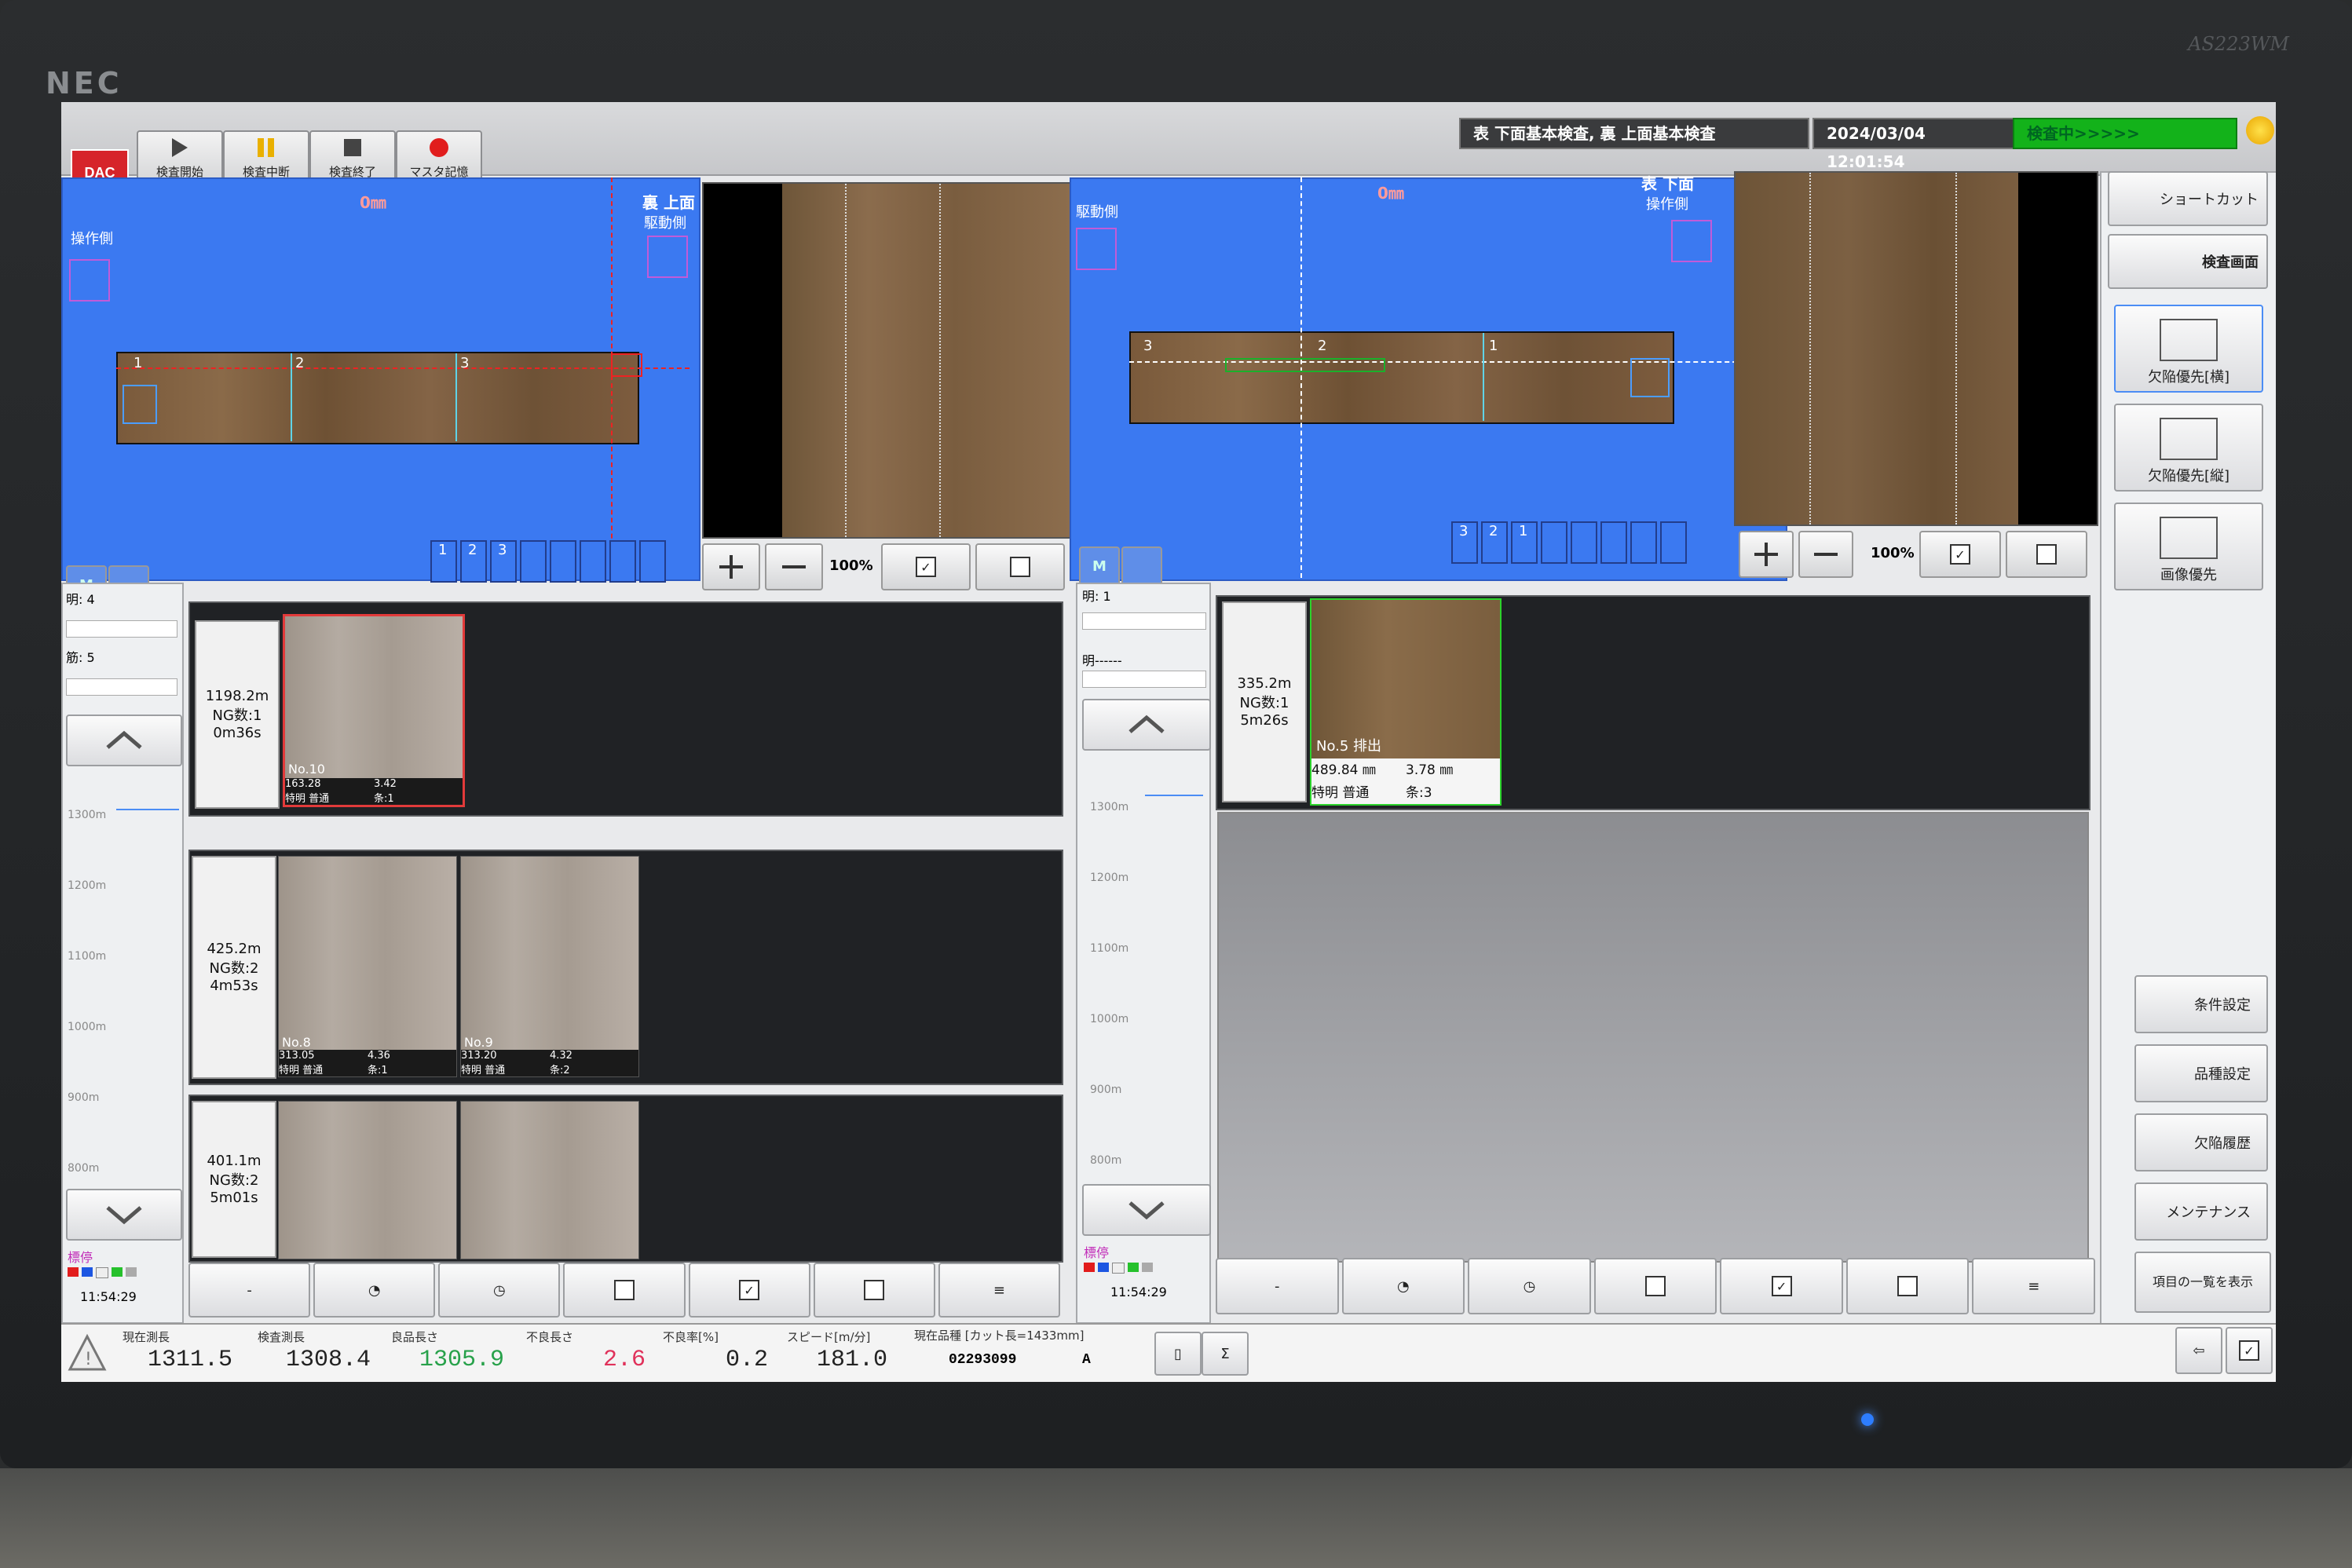 The height and width of the screenshot is (1568, 2352). Describe the element at coordinates (1099, 566) in the screenshot. I see `right-m-button: M` at that location.